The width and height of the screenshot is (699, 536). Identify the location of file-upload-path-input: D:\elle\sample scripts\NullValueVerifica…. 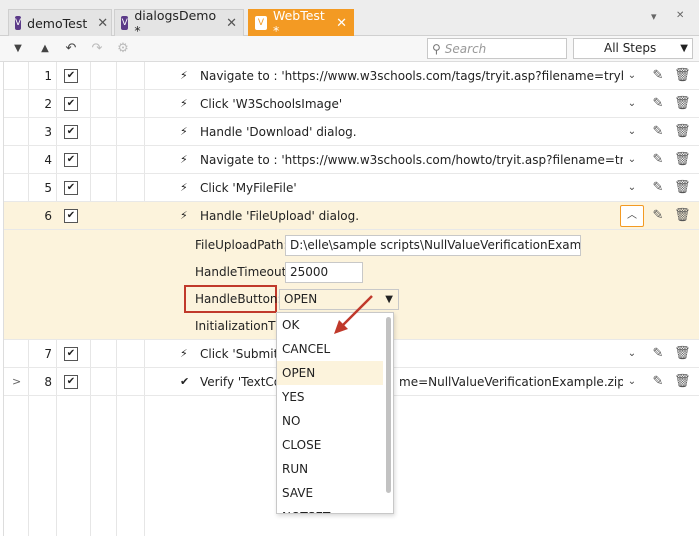
(433, 245).